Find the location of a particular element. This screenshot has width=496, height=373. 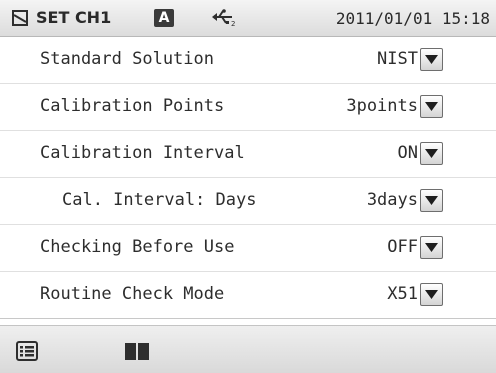

svg-text: 2 is located at coordinates (233, 23).